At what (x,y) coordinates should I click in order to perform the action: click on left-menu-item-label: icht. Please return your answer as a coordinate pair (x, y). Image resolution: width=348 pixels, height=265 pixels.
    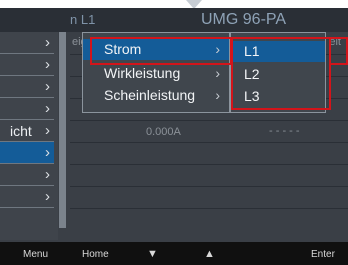
    Looking at the image, I should click on (21, 131).